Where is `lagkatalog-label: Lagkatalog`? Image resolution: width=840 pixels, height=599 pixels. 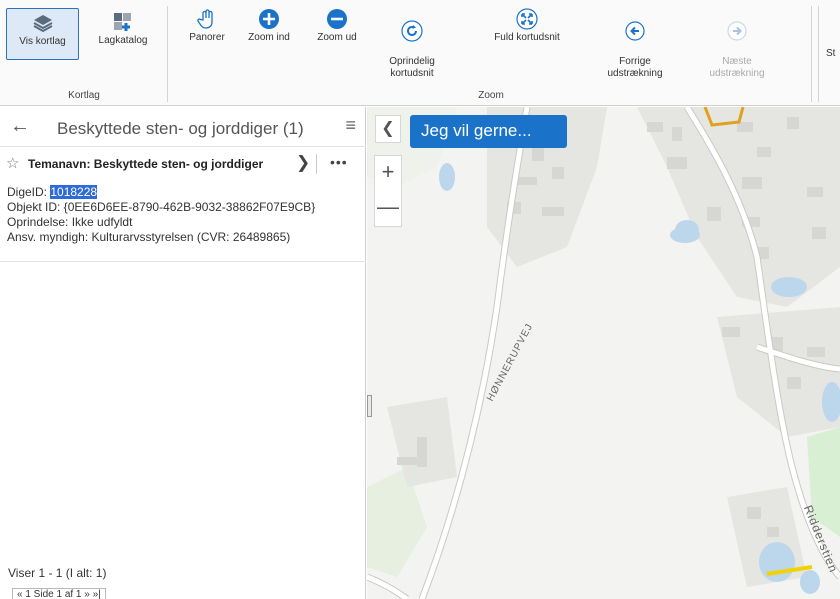 lagkatalog-label: Lagkatalog is located at coordinates (123, 40).